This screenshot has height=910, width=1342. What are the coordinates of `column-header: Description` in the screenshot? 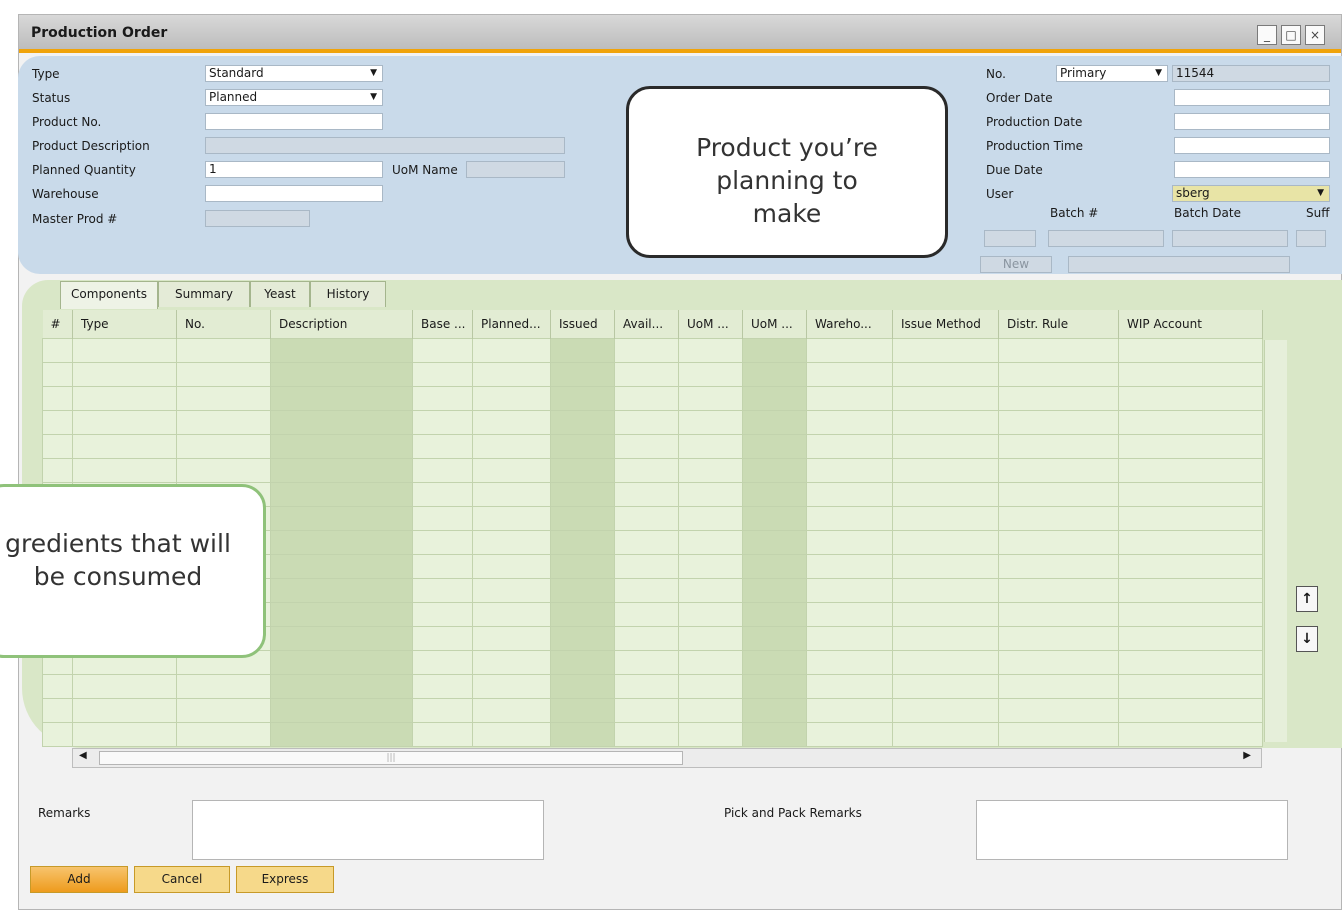 It's located at (341, 324).